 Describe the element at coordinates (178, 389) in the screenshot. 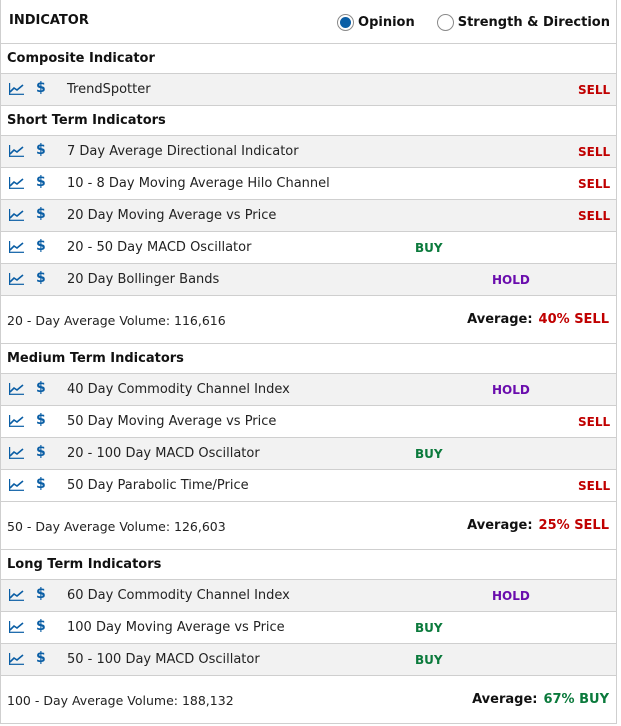

I see `indicator-name: 40 Day Commodity Channel Index` at that location.